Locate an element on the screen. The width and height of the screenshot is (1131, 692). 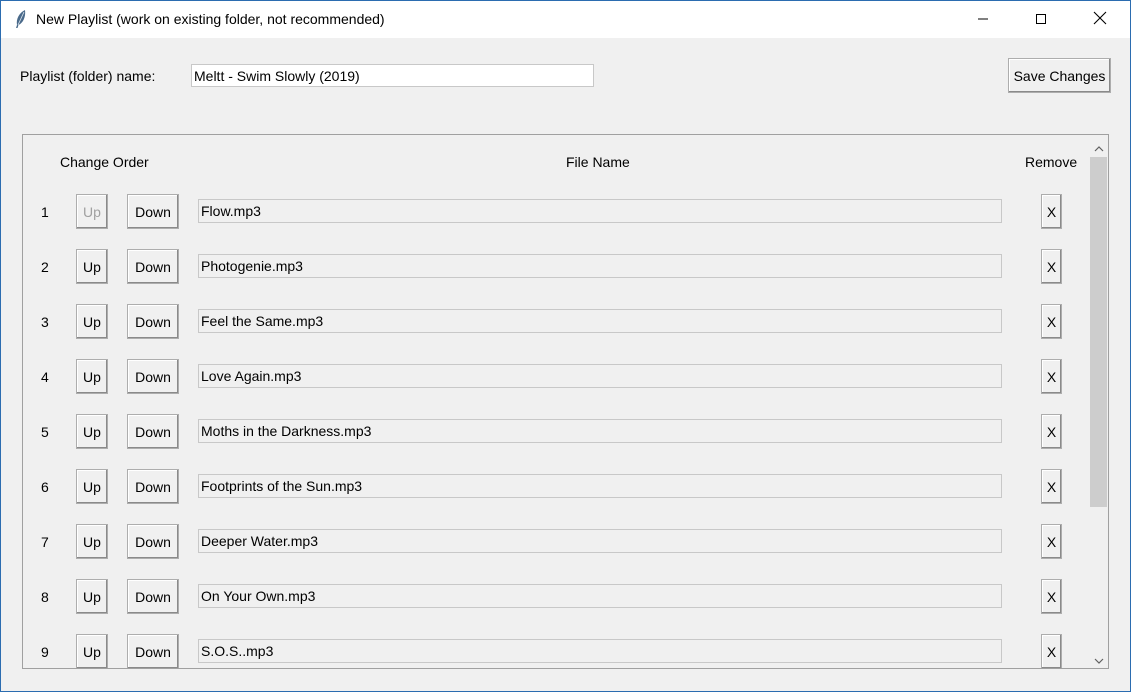
list-item: 9 Up Down X is located at coordinates (555, 621).